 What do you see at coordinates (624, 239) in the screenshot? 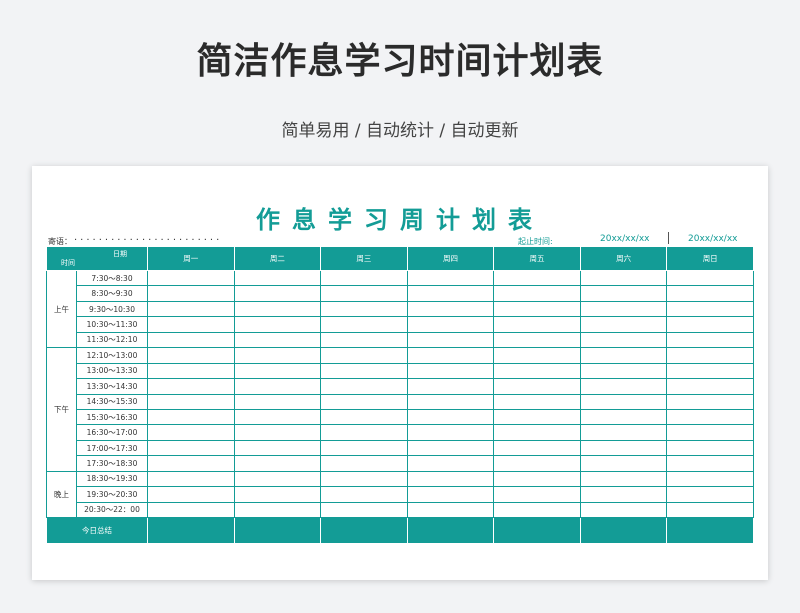
I see `date-start-field: 20xx/xx/xx` at bounding box center [624, 239].